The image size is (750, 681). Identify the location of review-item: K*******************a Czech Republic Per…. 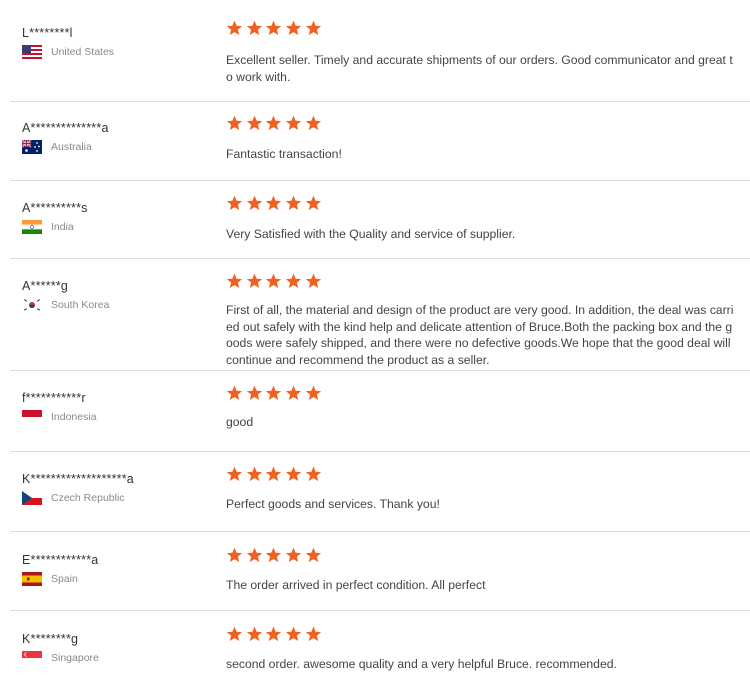
(375, 499).